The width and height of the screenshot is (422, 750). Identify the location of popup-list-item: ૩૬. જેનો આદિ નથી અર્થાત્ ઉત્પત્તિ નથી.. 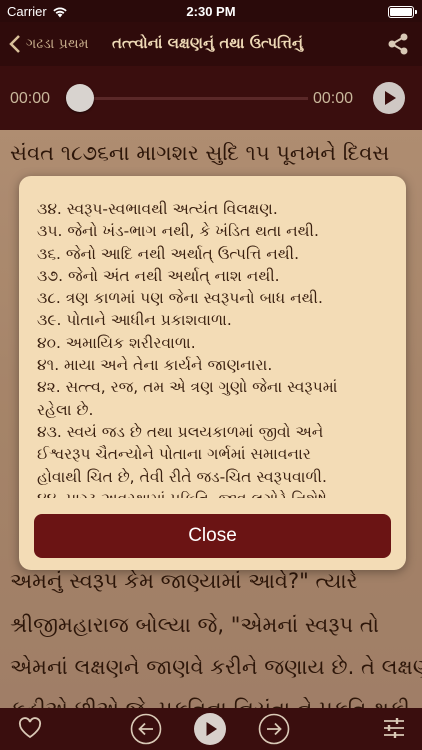
(168, 253).